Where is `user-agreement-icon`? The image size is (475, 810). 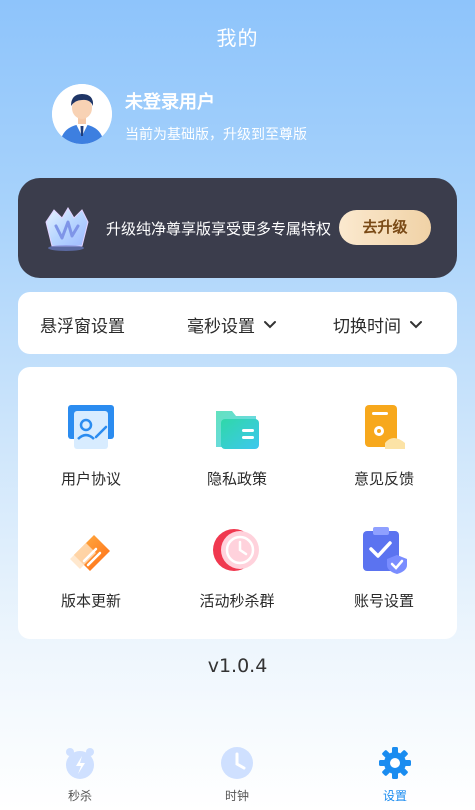
user-agreement-icon is located at coordinates (91, 427).